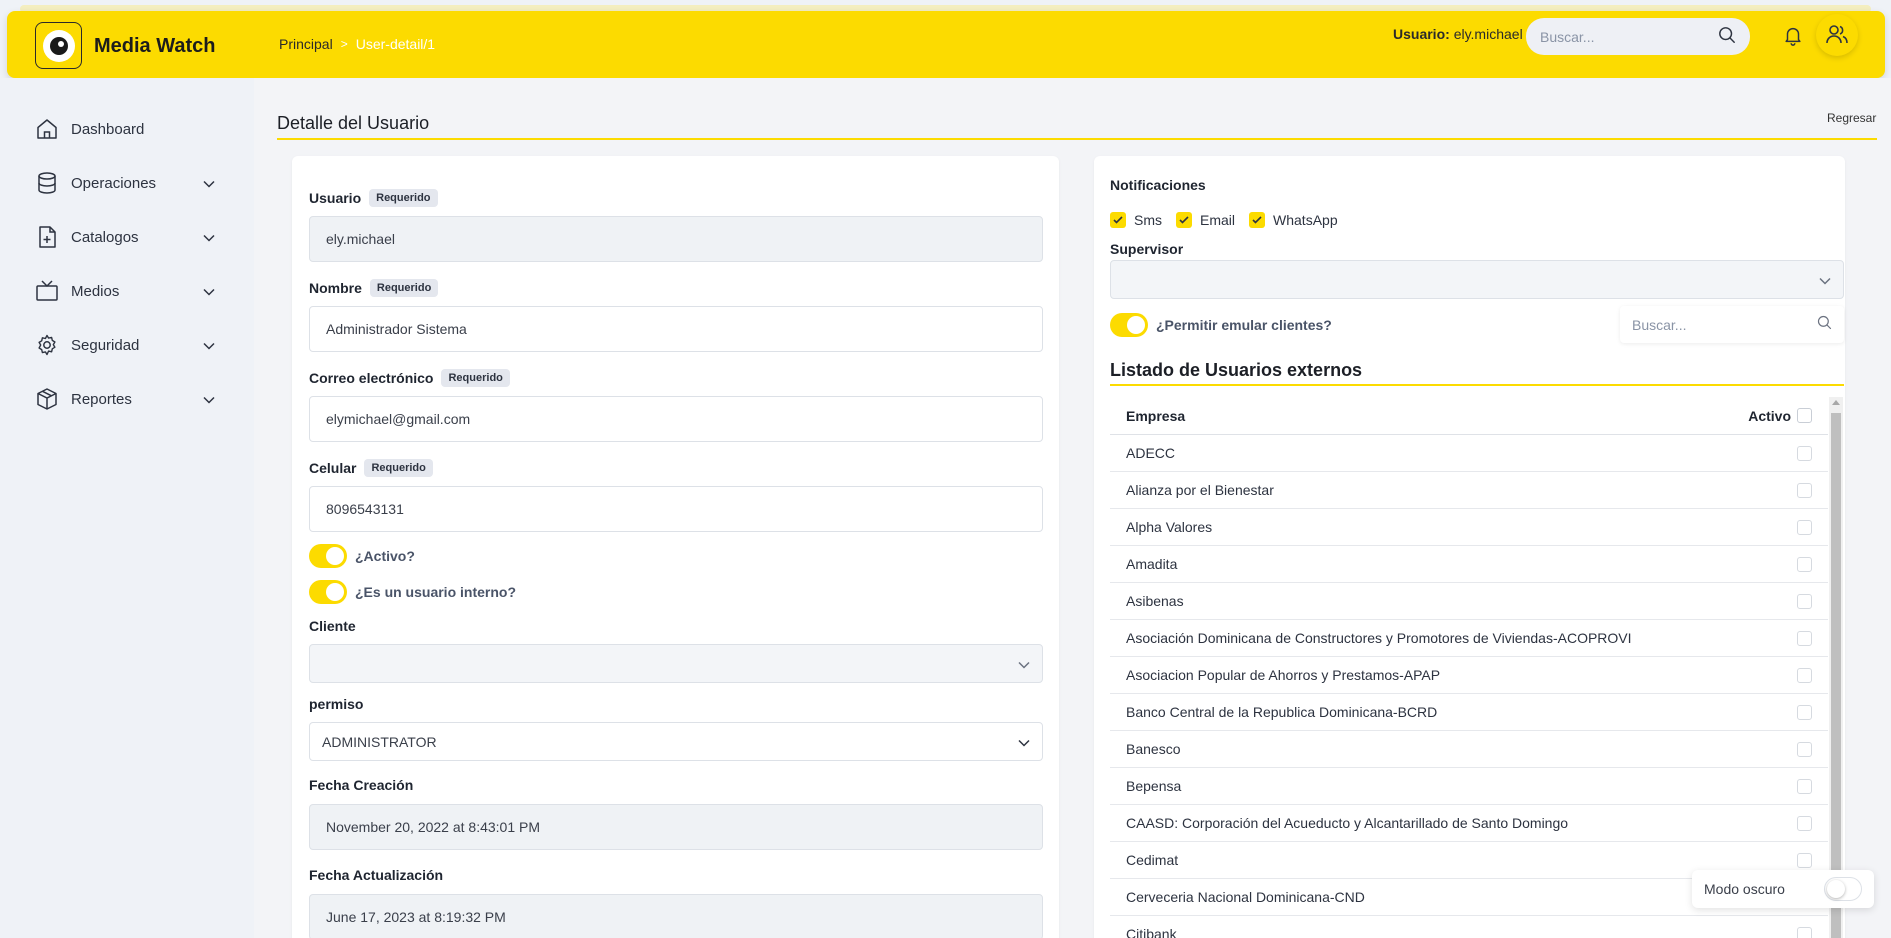 This screenshot has height=938, width=1891. What do you see at coordinates (362, 556) in the screenshot?
I see `activo-toggle: ¿Activo?` at bounding box center [362, 556].